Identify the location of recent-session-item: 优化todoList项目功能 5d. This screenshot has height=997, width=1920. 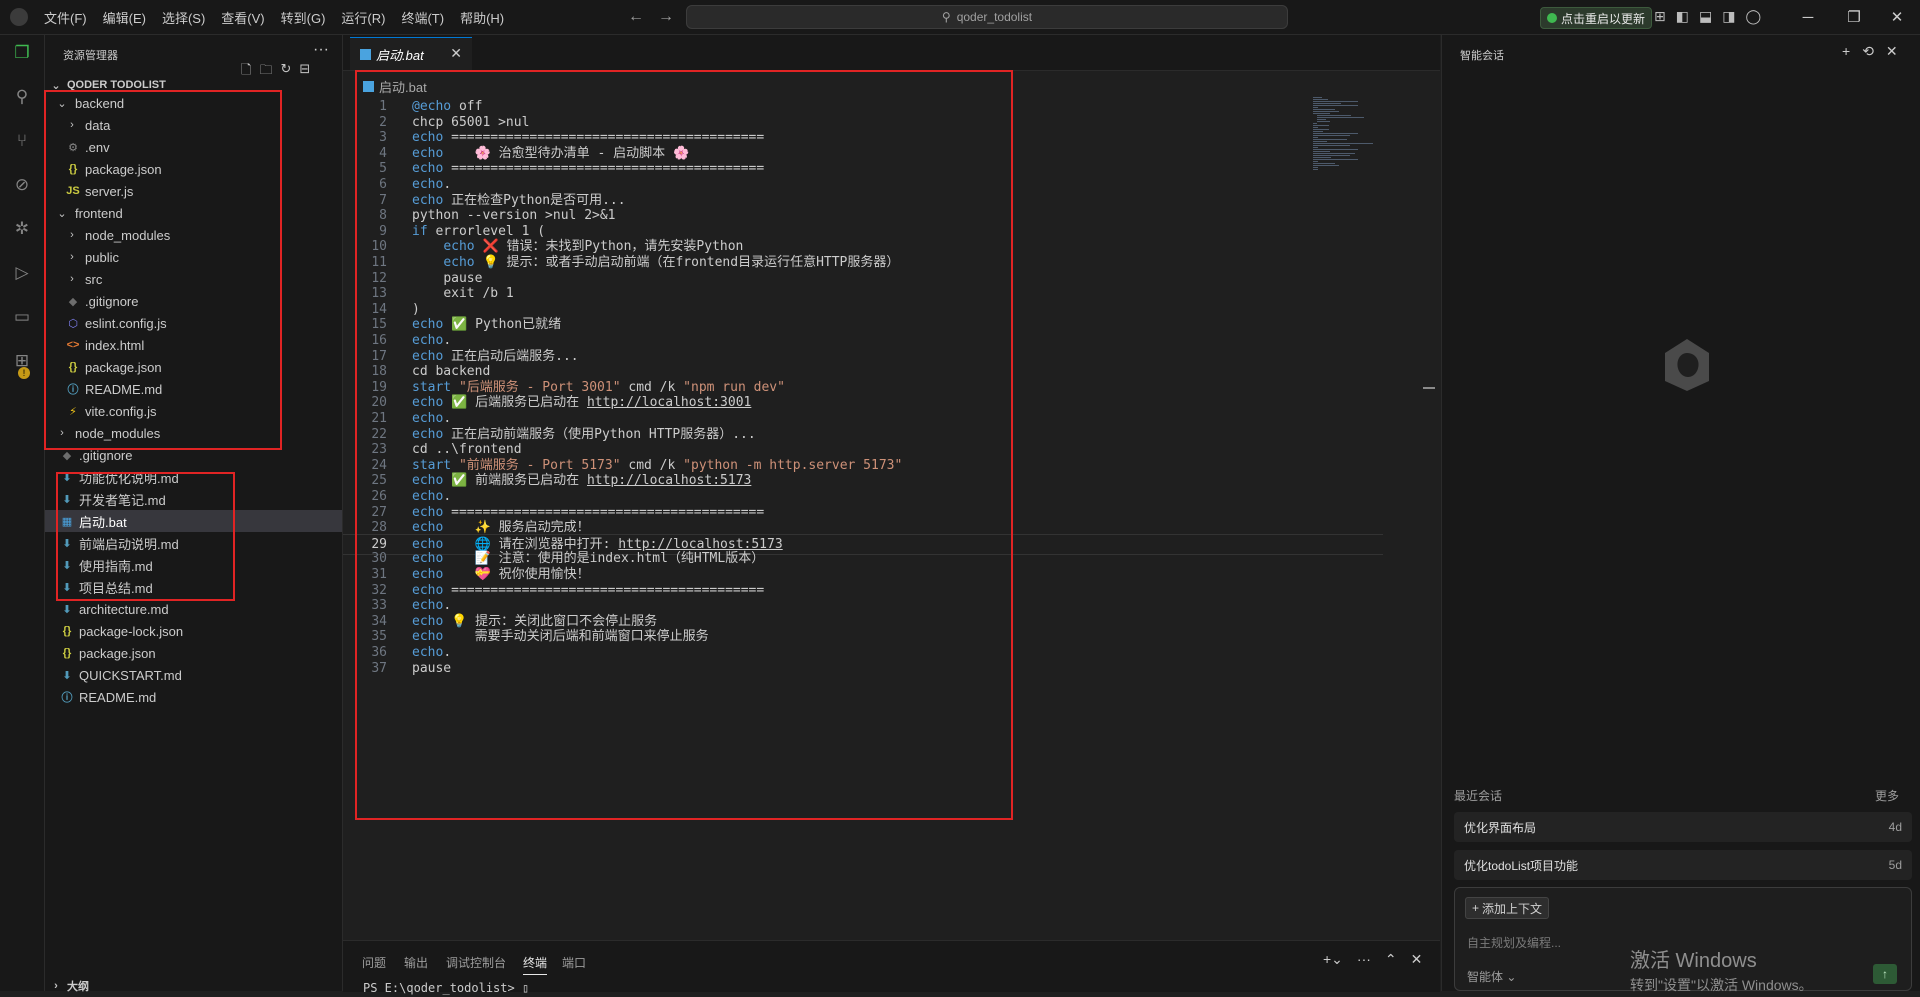
(1683, 865).